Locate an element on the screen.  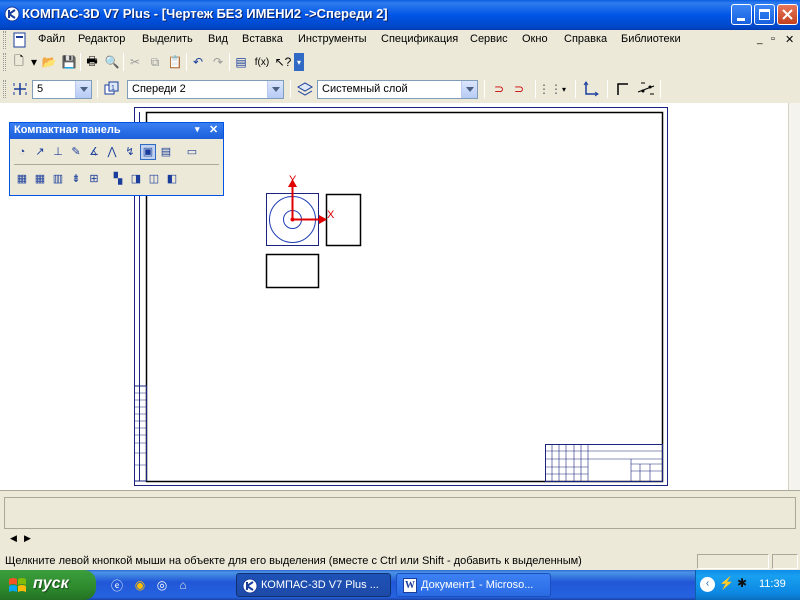
close-button is located at coordinates (787, 14).